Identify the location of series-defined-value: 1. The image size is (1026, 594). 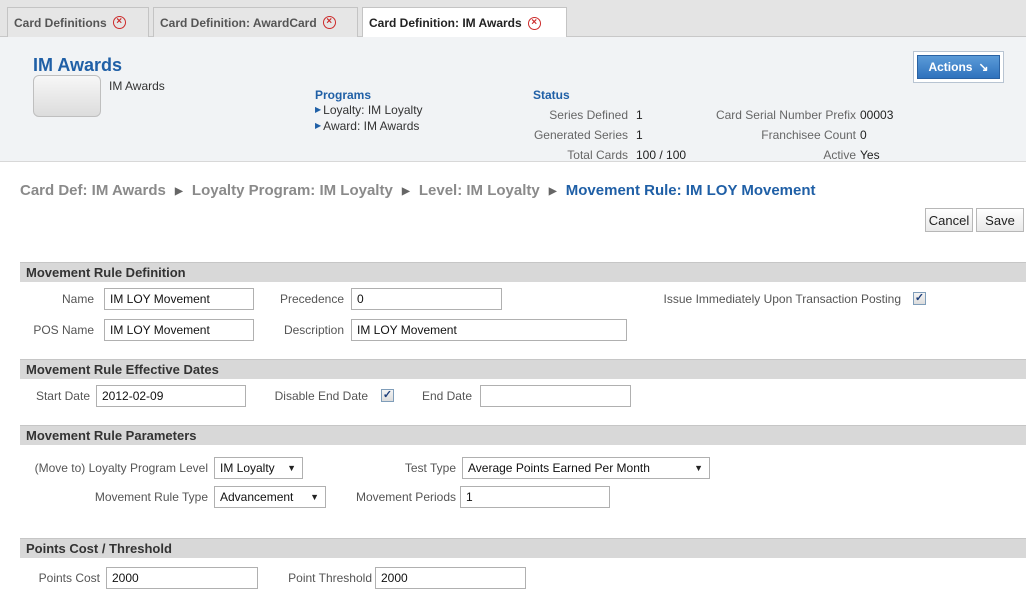
(639, 115).